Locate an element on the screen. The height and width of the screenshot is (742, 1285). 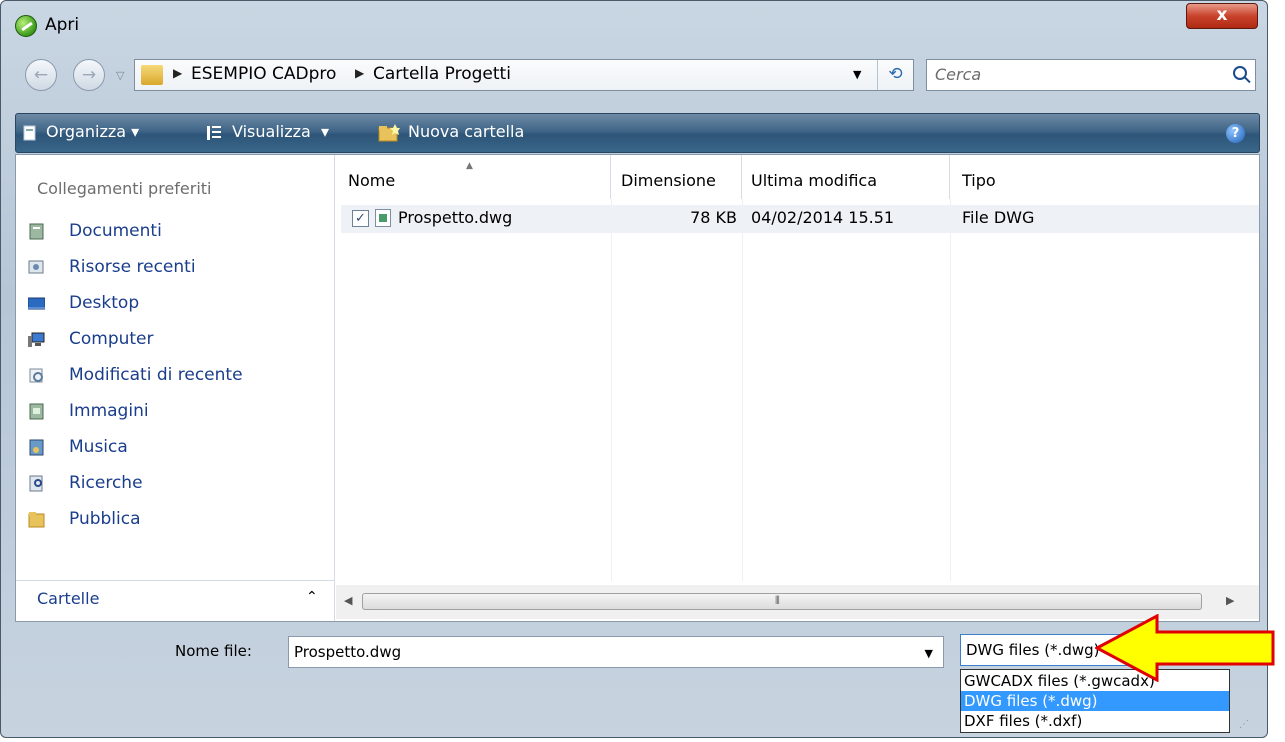
column-header-label: Dimensione is located at coordinates (668, 180).